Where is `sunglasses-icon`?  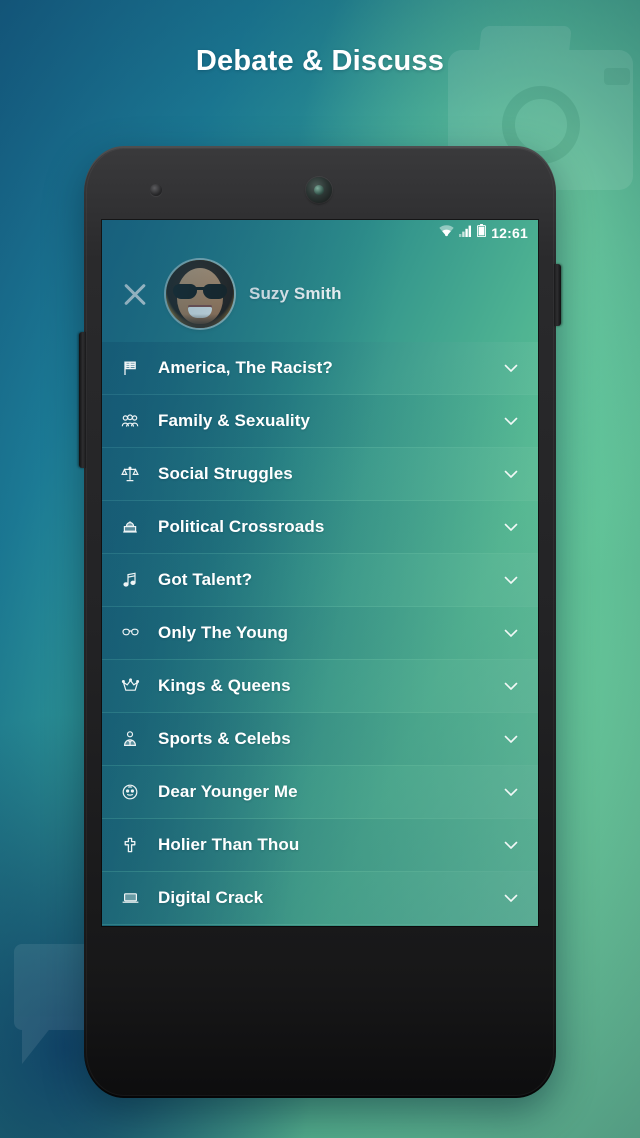
sunglasses-icon is located at coordinates (130, 633).